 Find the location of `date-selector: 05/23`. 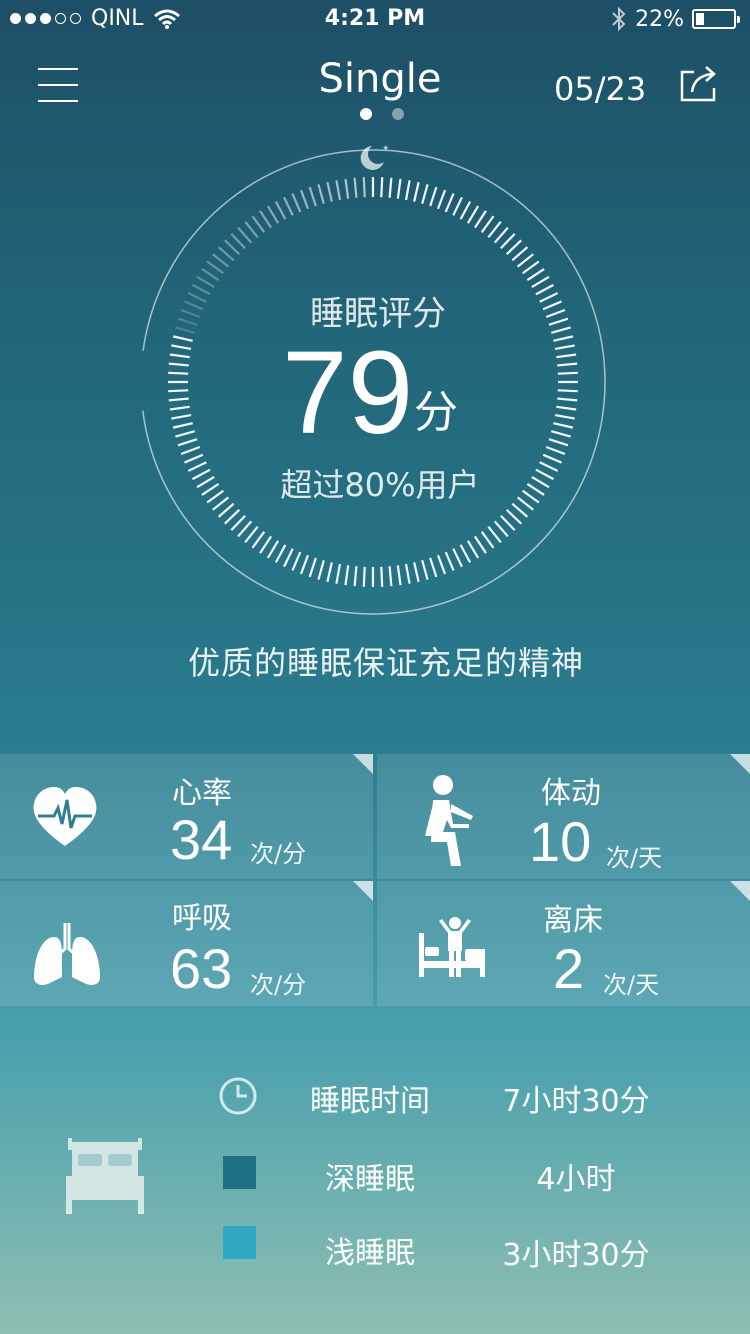

date-selector: 05/23 is located at coordinates (600, 89).